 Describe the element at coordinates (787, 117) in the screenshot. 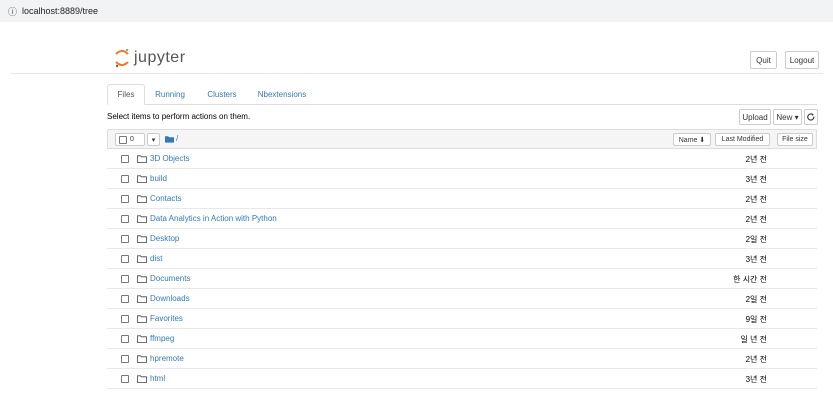

I see `new-dropdown-button: New ▾` at that location.